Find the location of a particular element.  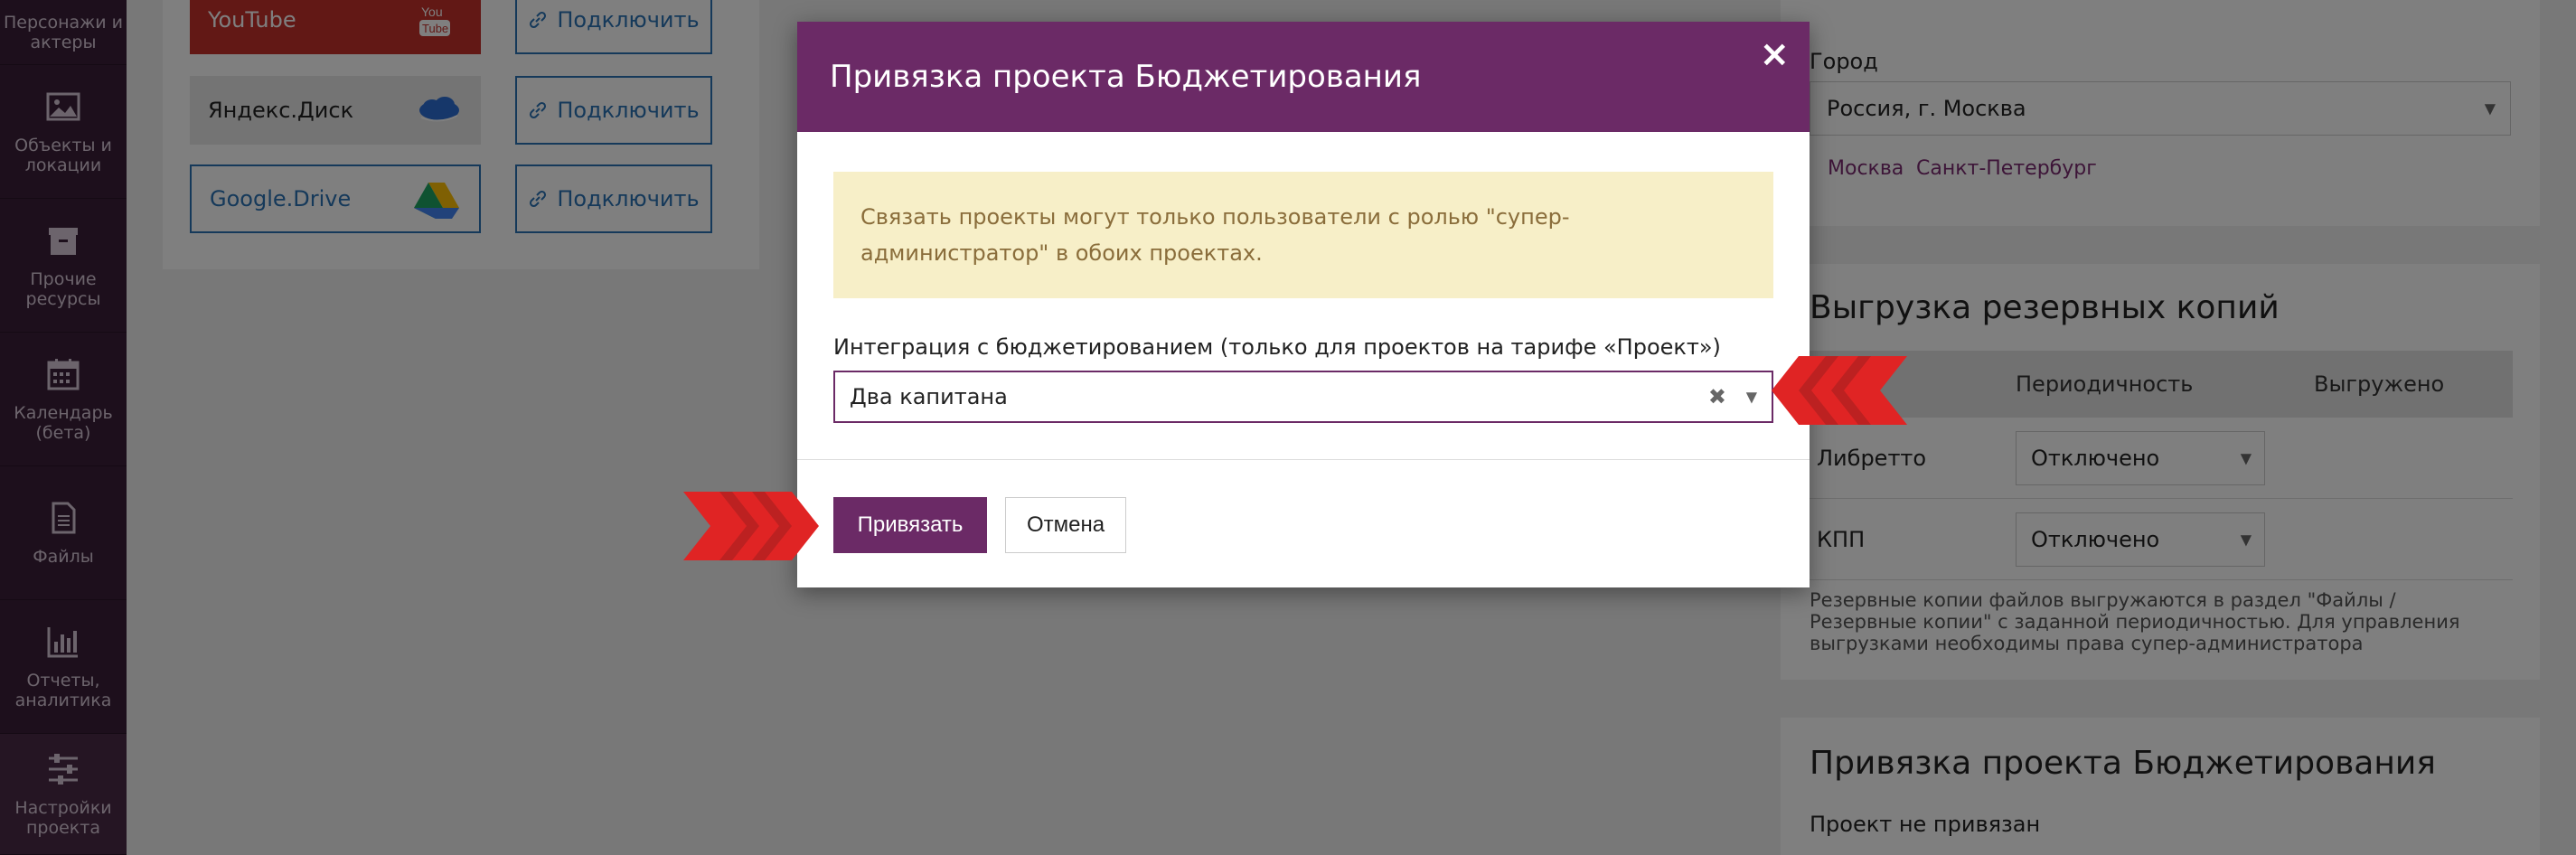

modal-title: Привязка проекта Бюджетирования is located at coordinates (1126, 77).